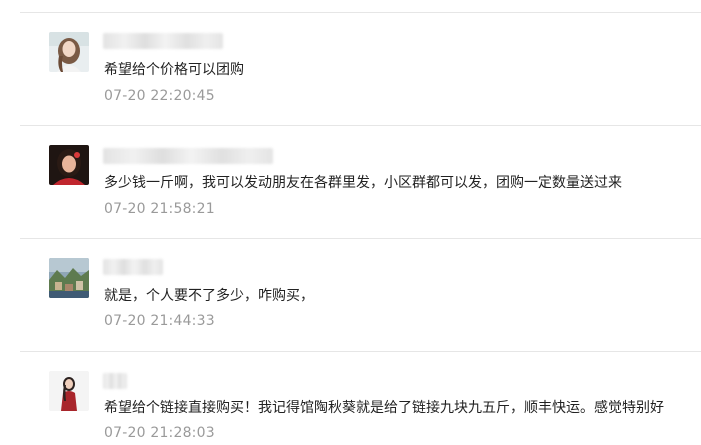 The image size is (701, 445). Describe the element at coordinates (159, 321) in the screenshot. I see `comment-time: 07-20 21:44:33` at that location.